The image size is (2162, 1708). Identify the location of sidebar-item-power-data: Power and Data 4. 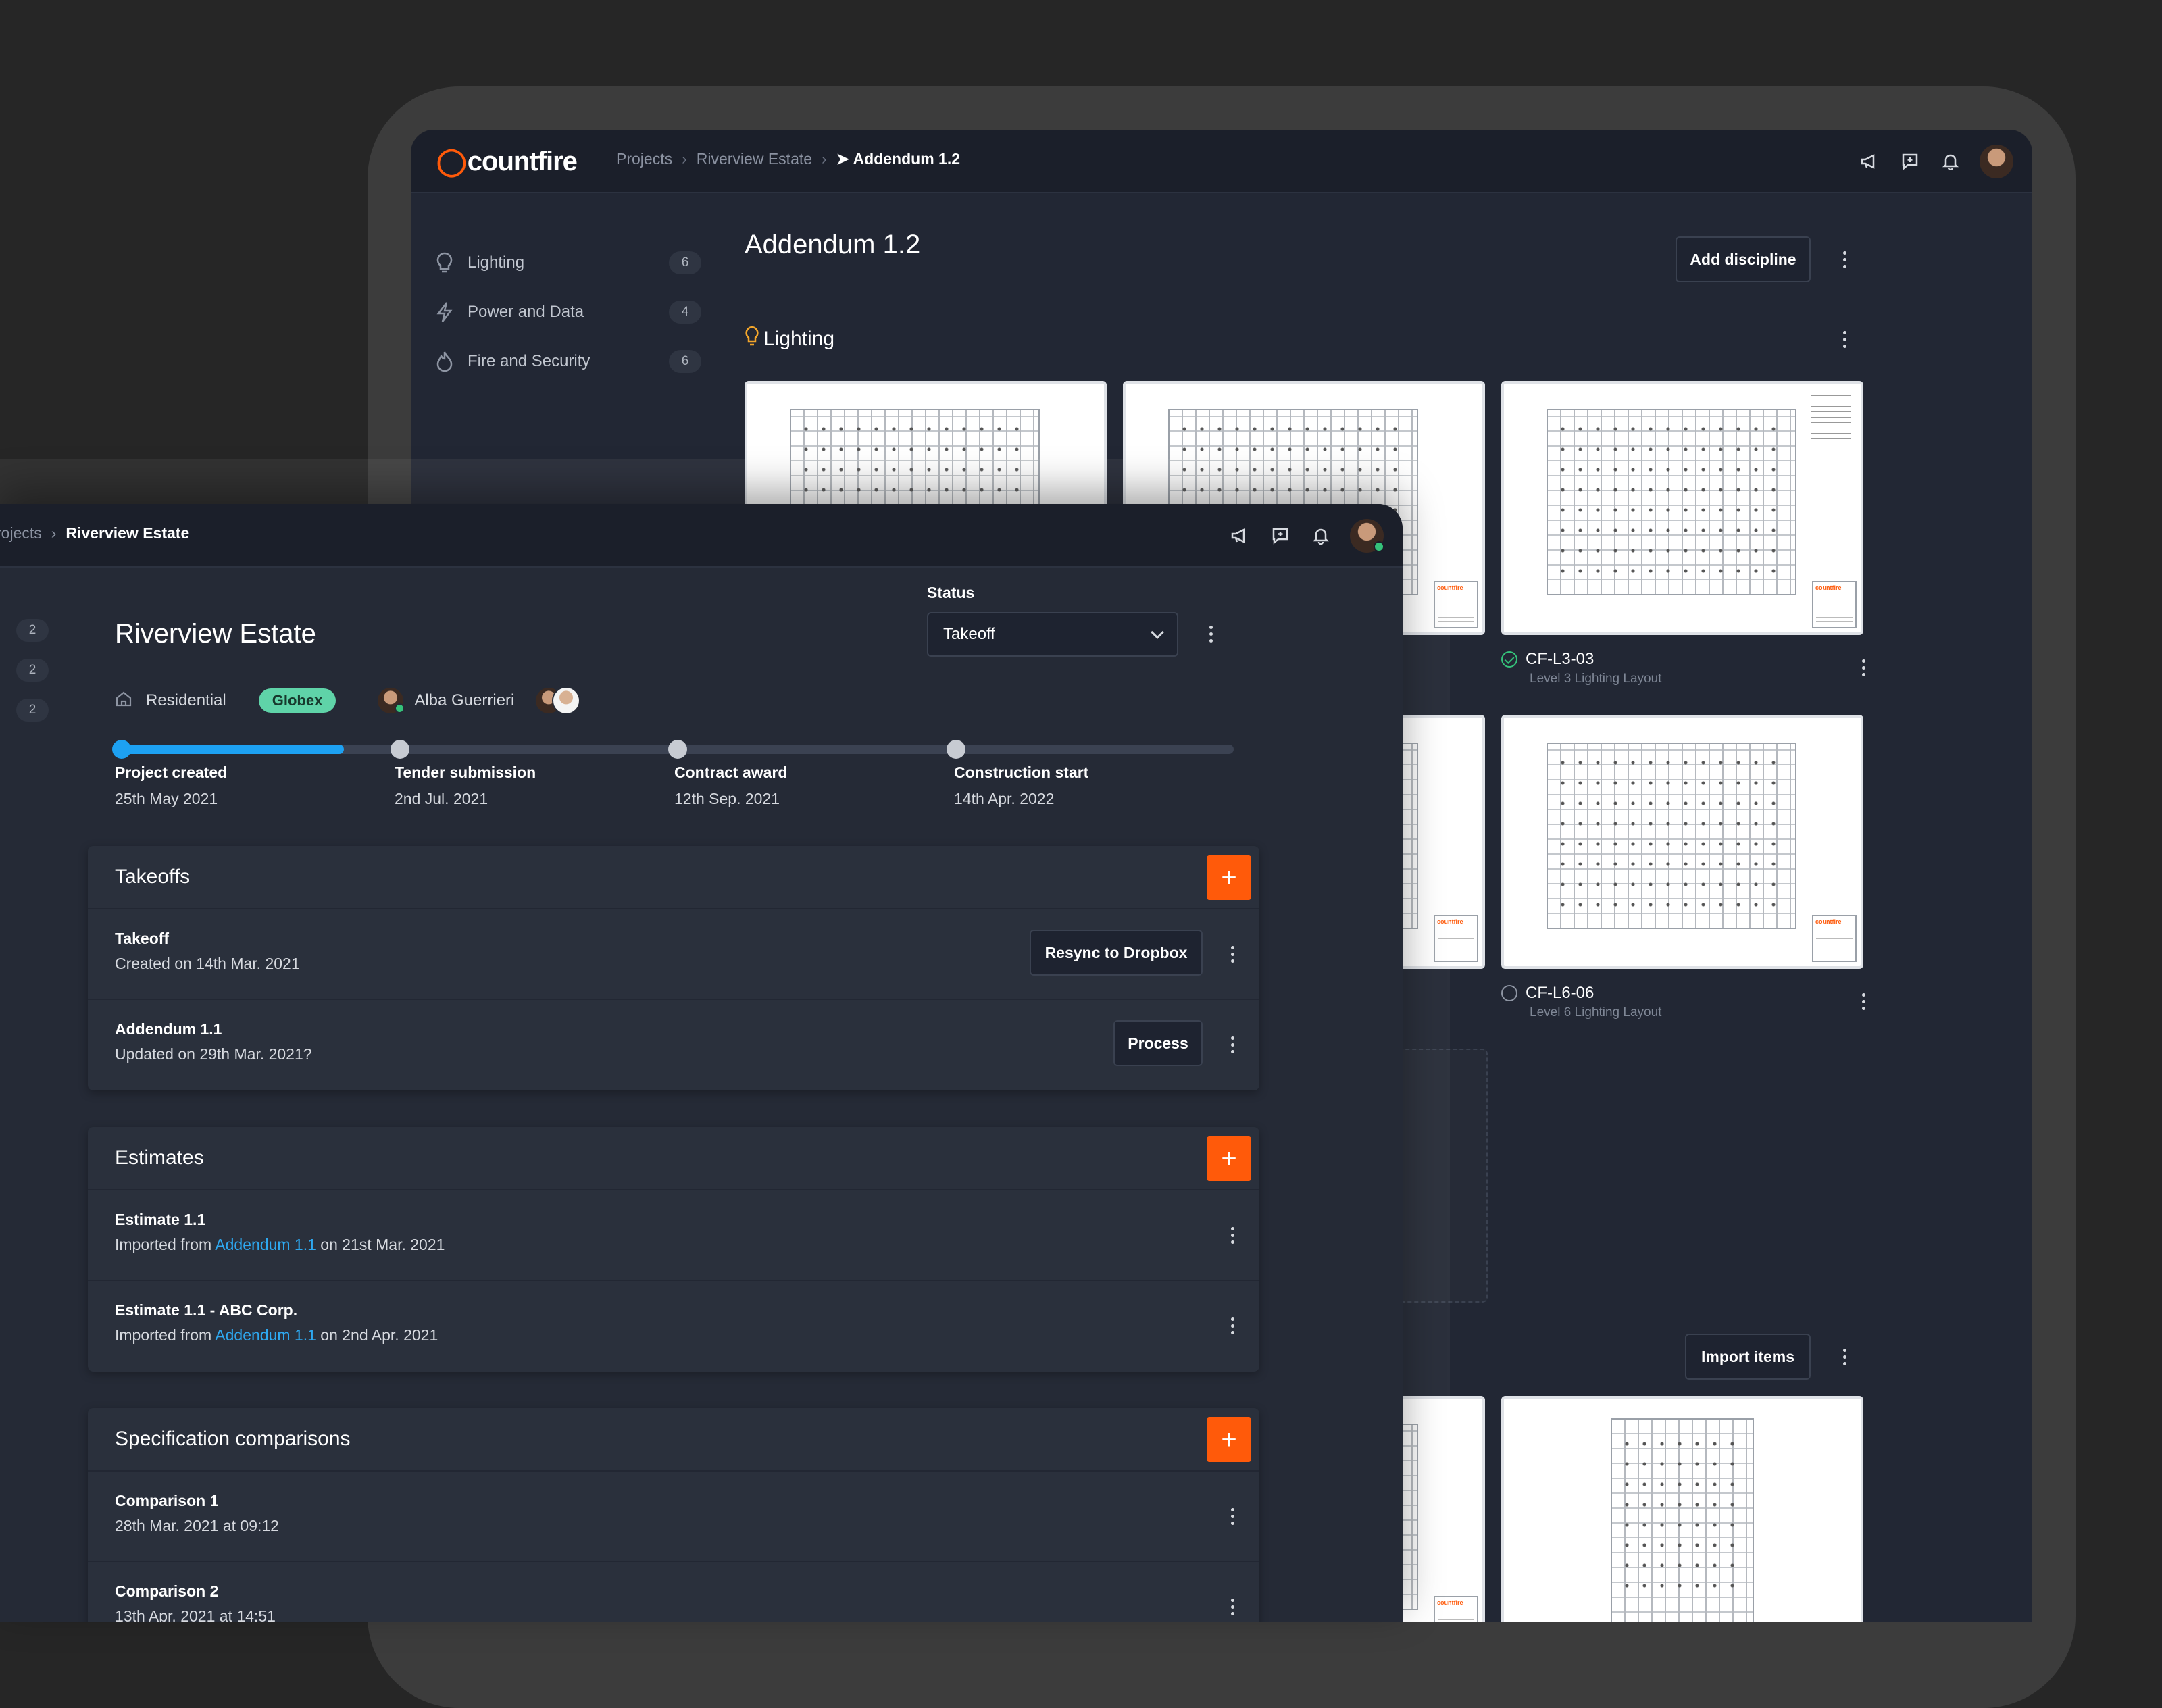
(566, 312).